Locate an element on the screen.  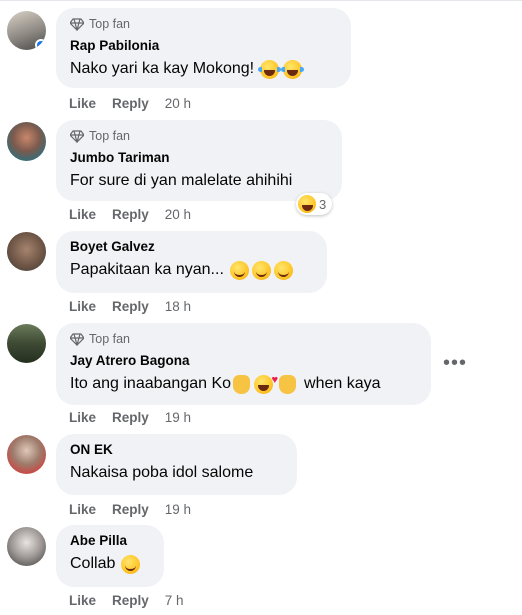
comment-text: Nakaisa poba idol salome is located at coordinates (176, 473).